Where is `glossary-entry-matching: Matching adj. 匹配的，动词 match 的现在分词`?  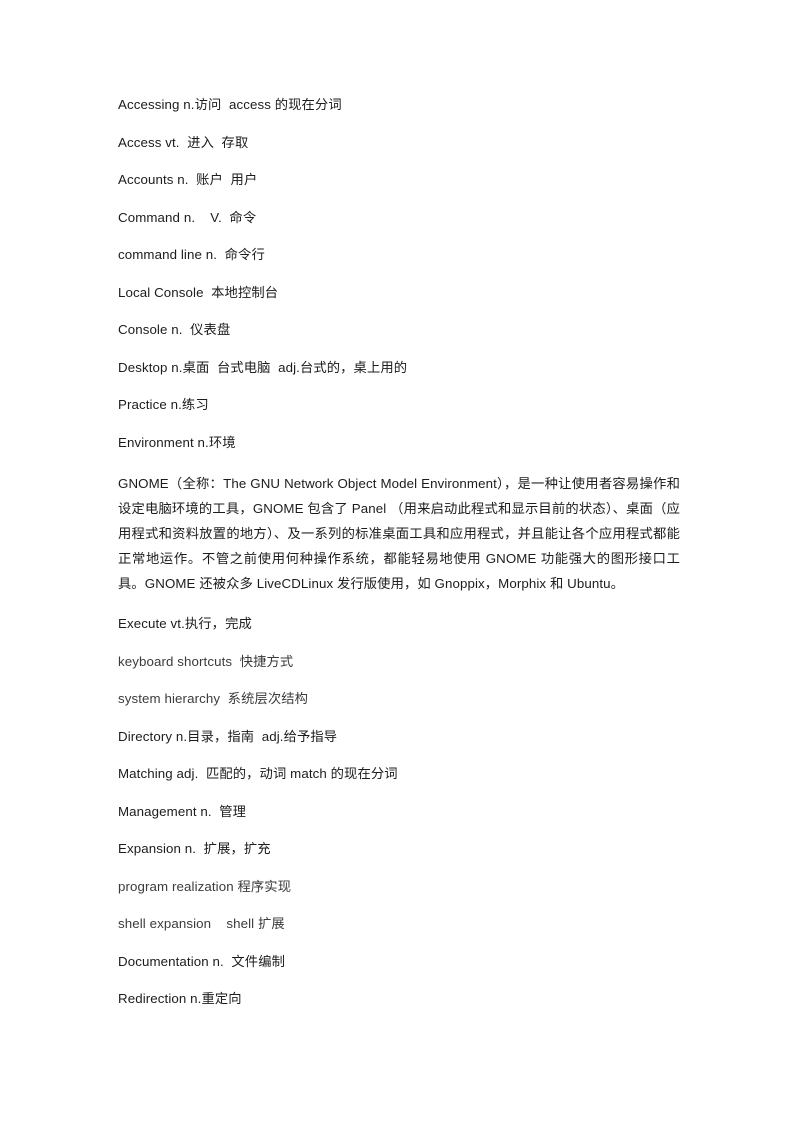 glossary-entry-matching: Matching adj. 匹配的，动词 match 的现在分词 is located at coordinates (258, 773).